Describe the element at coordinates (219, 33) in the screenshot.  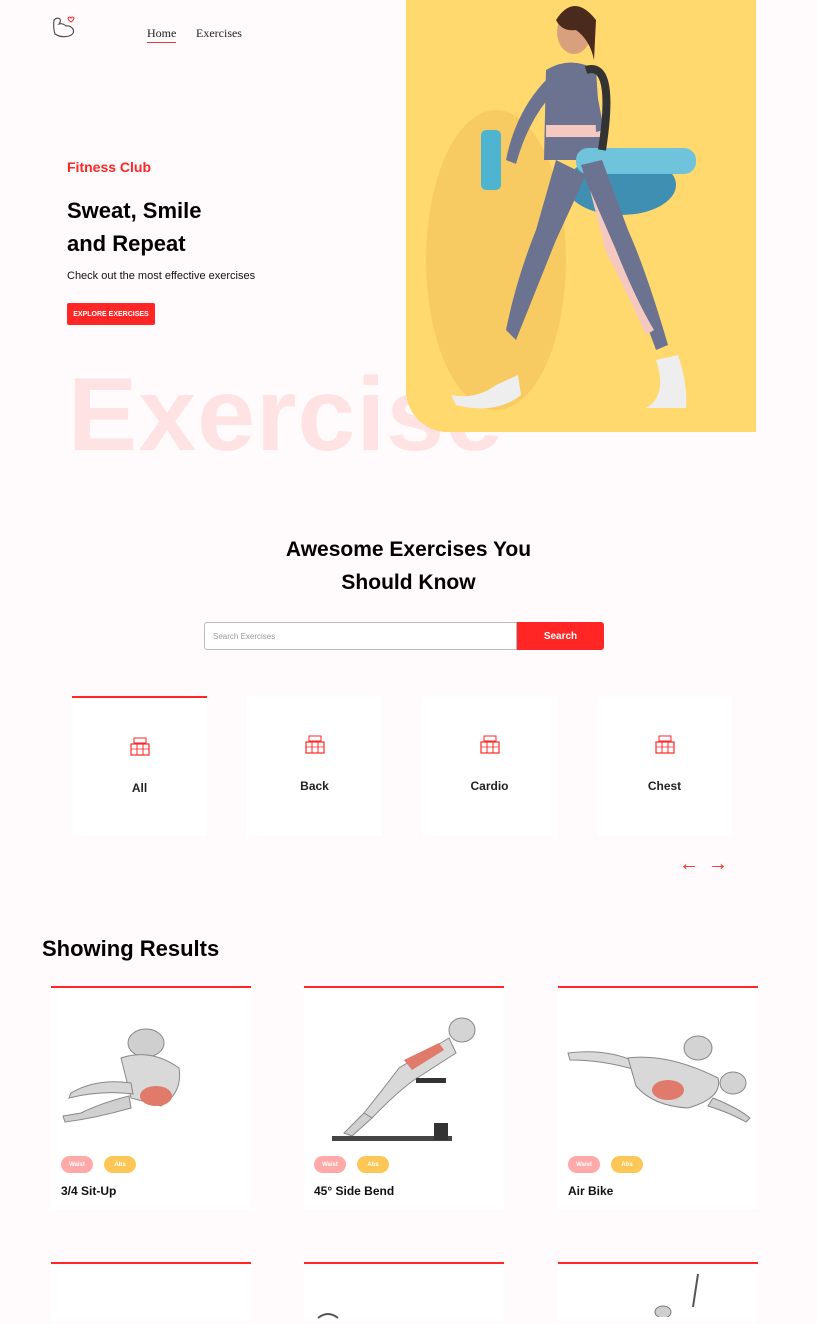
I see `nav-exercises-link: Exercises` at that location.